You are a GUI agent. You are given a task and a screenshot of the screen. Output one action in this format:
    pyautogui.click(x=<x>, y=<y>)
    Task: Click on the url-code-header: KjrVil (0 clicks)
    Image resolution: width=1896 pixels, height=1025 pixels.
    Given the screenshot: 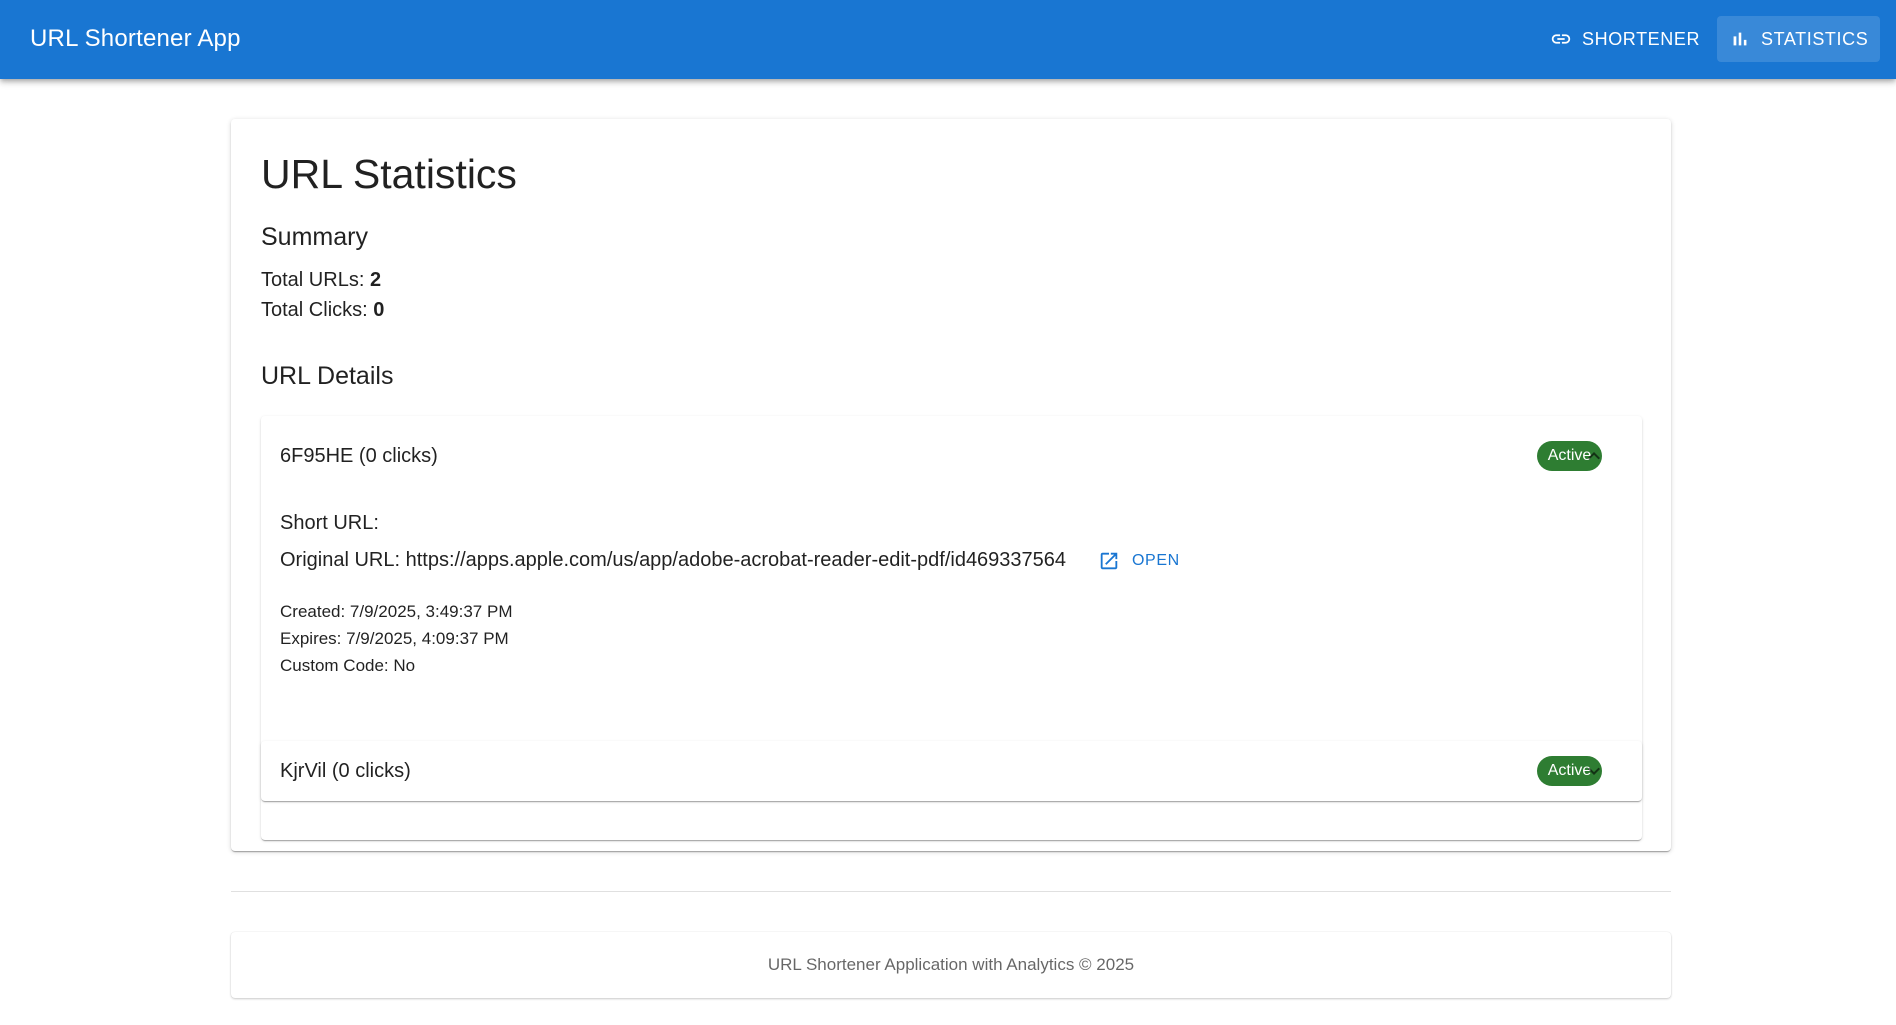 What is the action you would take?
    pyautogui.click(x=345, y=771)
    